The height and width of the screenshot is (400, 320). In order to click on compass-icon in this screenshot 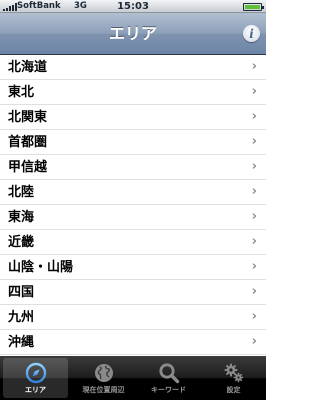, I will do `click(35, 373)`.